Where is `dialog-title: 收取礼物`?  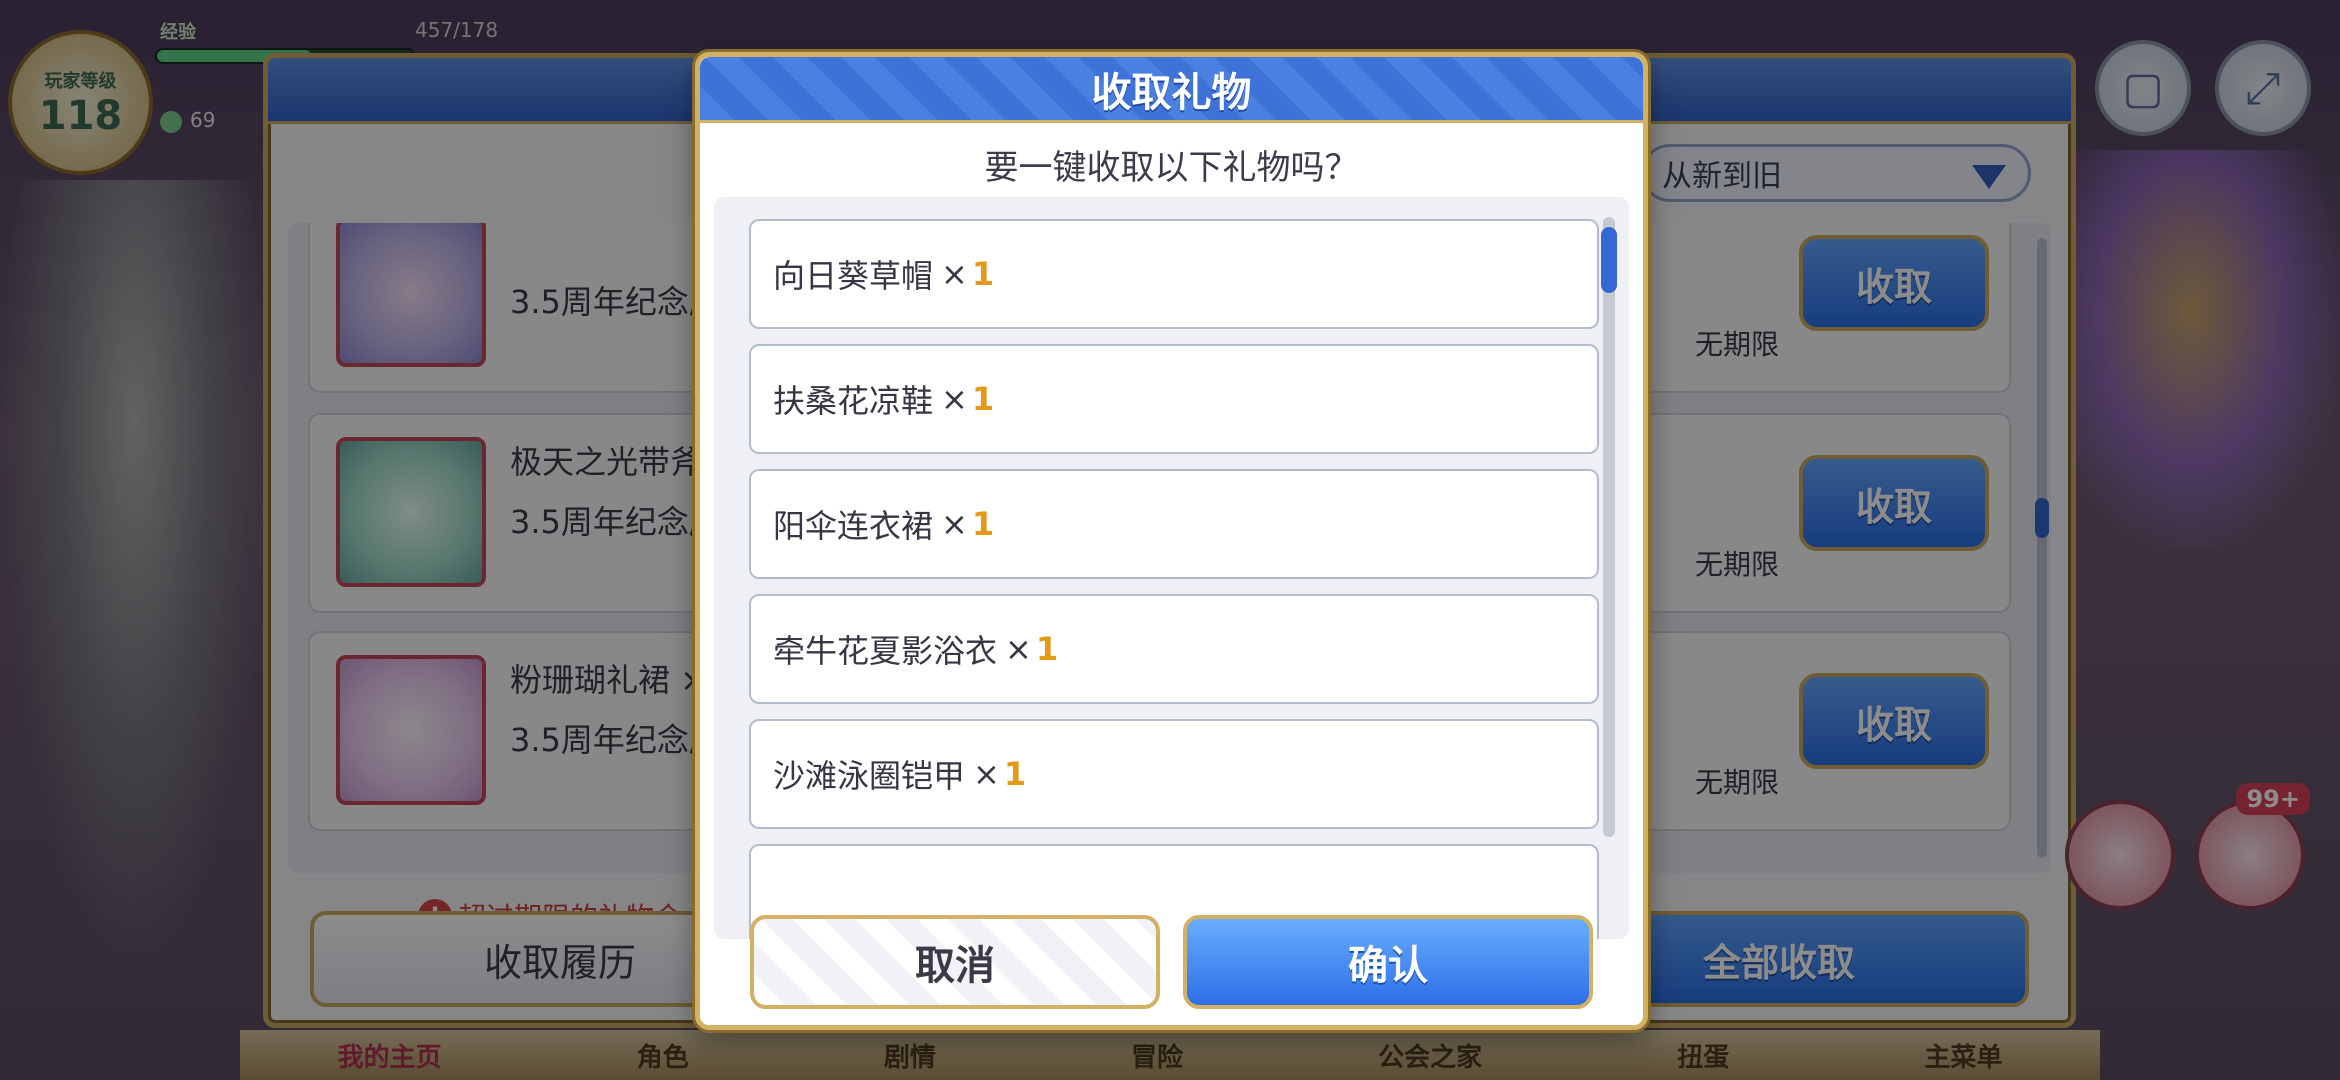
dialog-title: 收取礼物 is located at coordinates (1171, 92).